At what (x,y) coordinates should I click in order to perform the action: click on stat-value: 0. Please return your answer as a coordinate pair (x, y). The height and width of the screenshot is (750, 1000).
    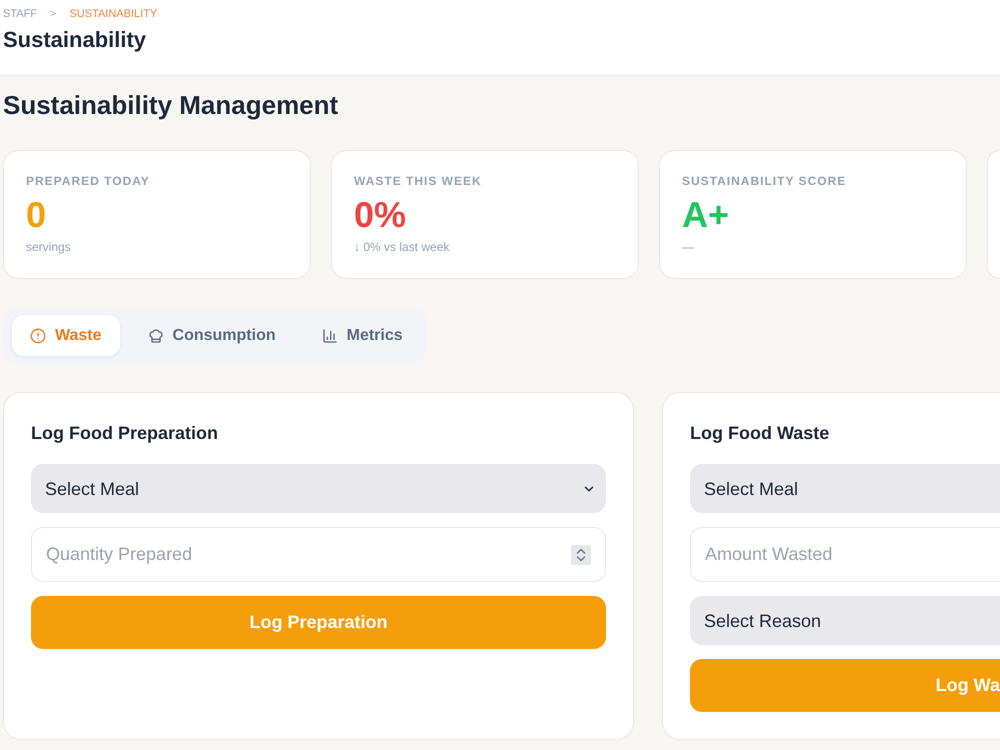
    Looking at the image, I should click on (36, 215).